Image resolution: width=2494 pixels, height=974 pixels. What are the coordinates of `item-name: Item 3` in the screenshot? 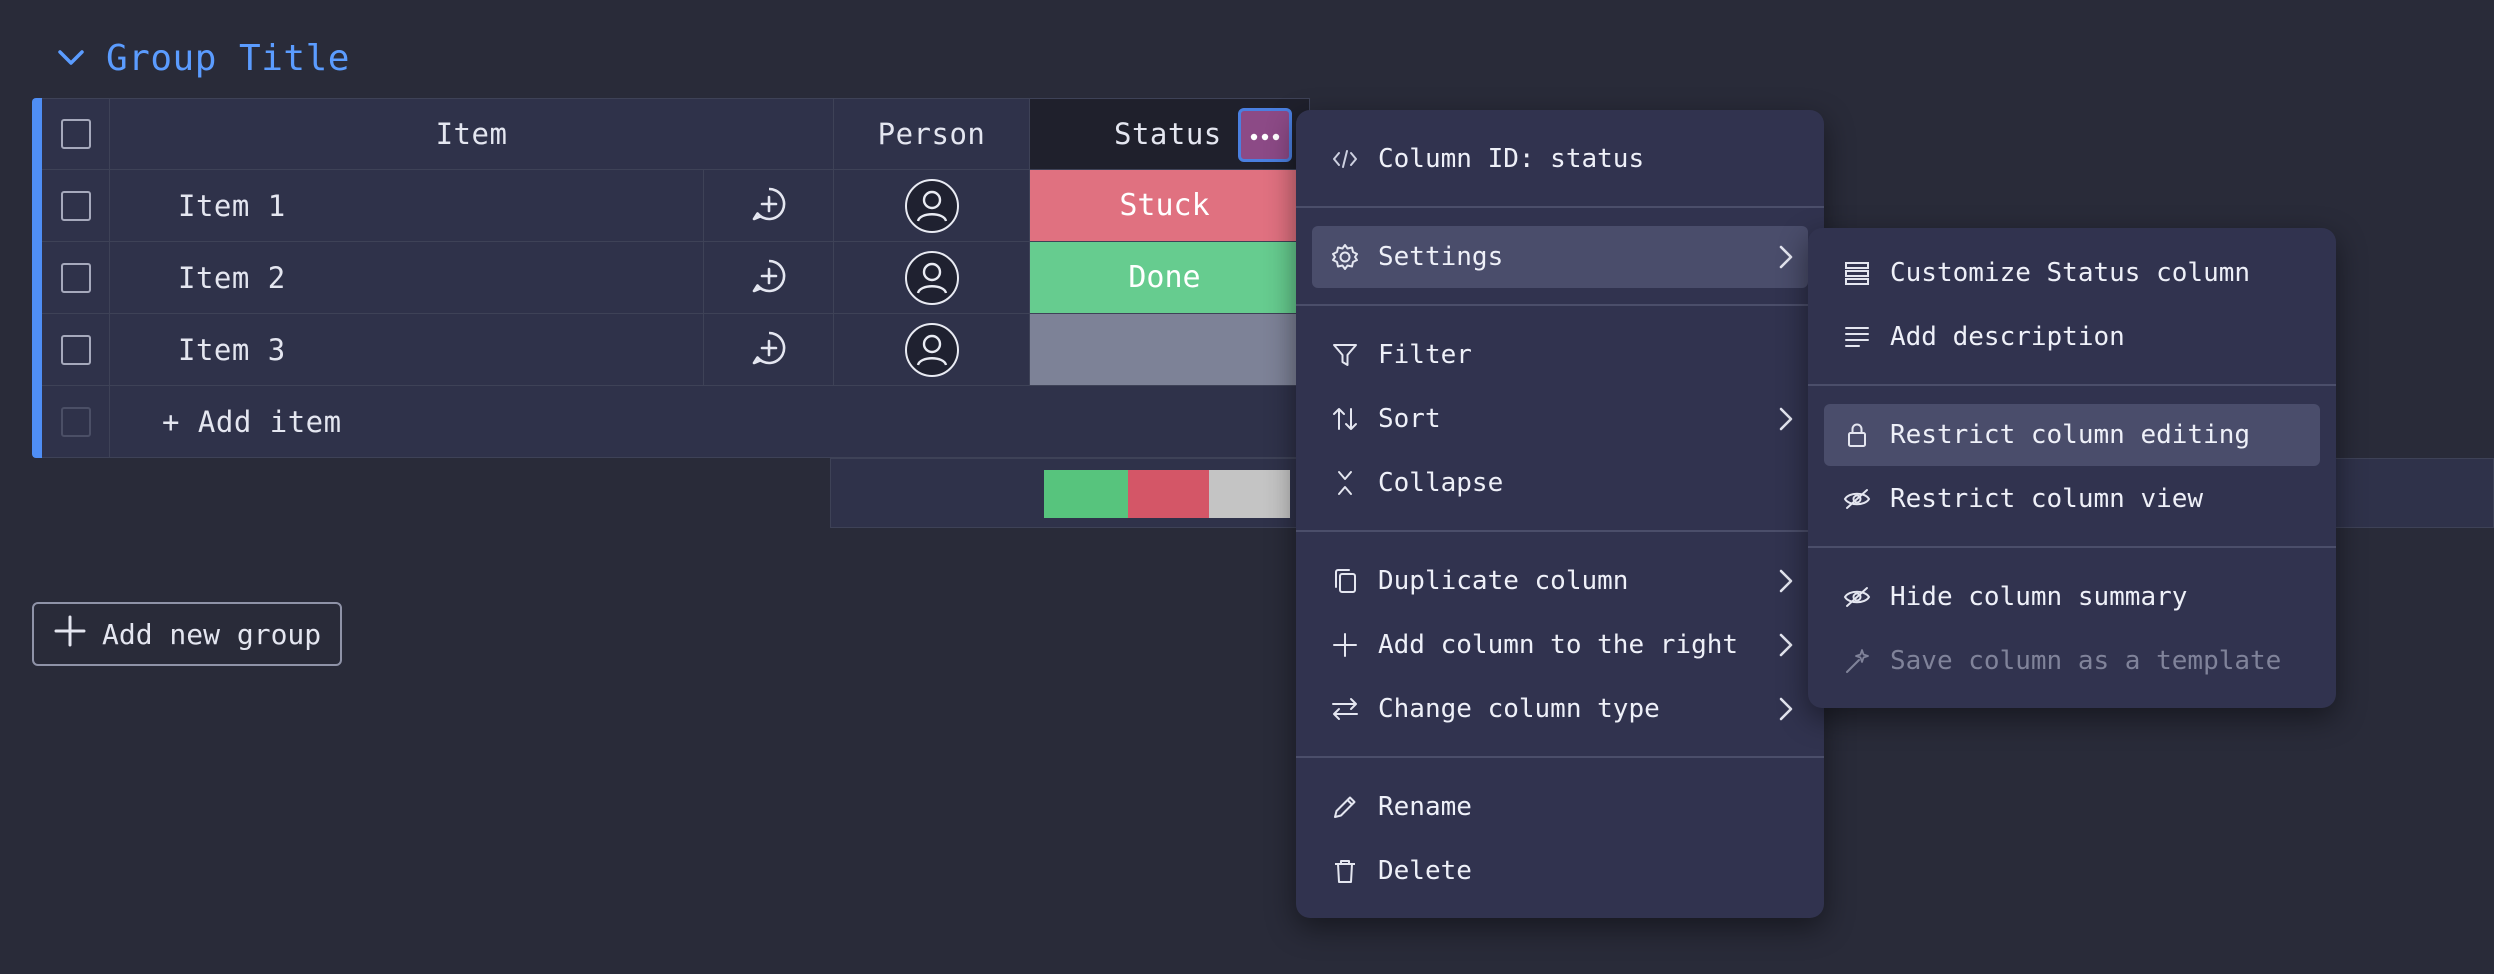 It's located at (407, 350).